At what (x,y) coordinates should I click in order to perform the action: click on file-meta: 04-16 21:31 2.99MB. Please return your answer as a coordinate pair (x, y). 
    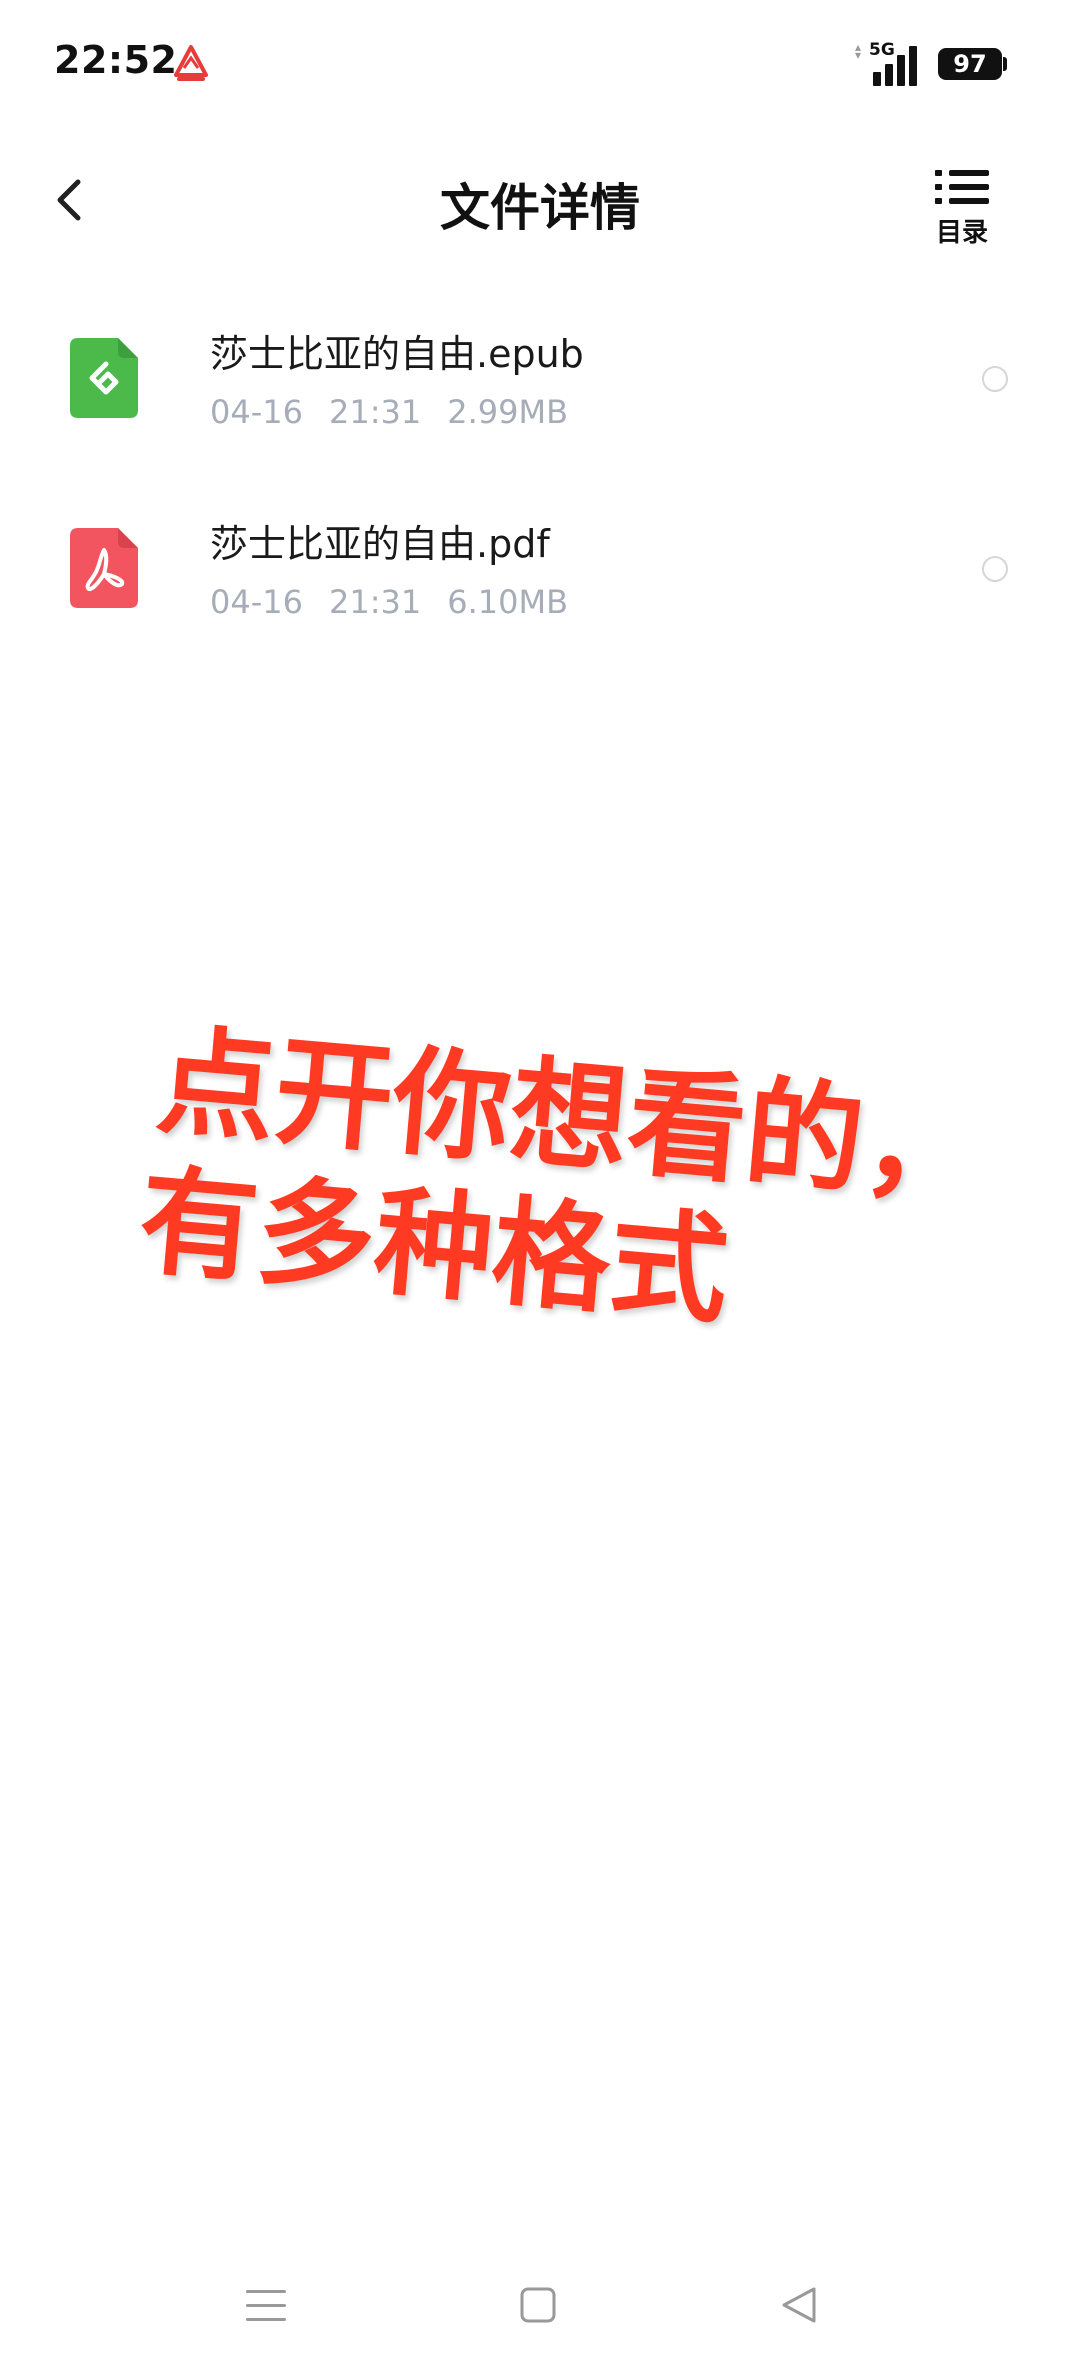
    Looking at the image, I should click on (402, 412).